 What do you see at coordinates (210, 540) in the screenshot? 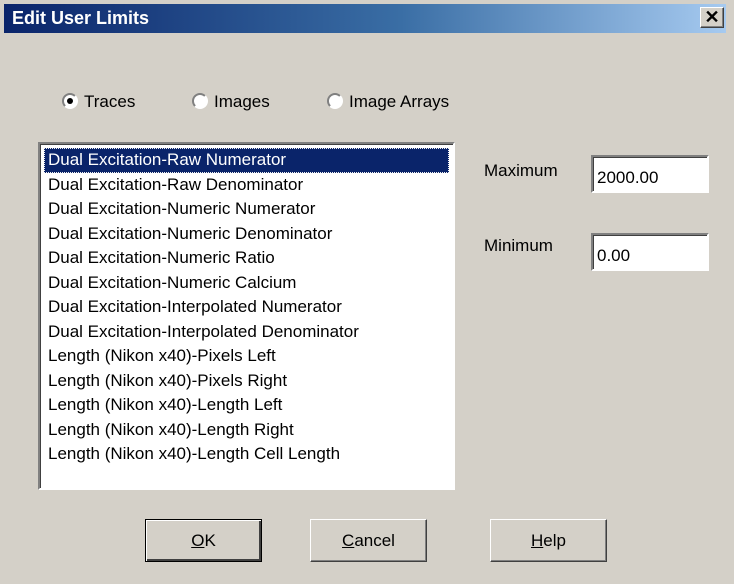
I see `ok-label-rest: K` at bounding box center [210, 540].